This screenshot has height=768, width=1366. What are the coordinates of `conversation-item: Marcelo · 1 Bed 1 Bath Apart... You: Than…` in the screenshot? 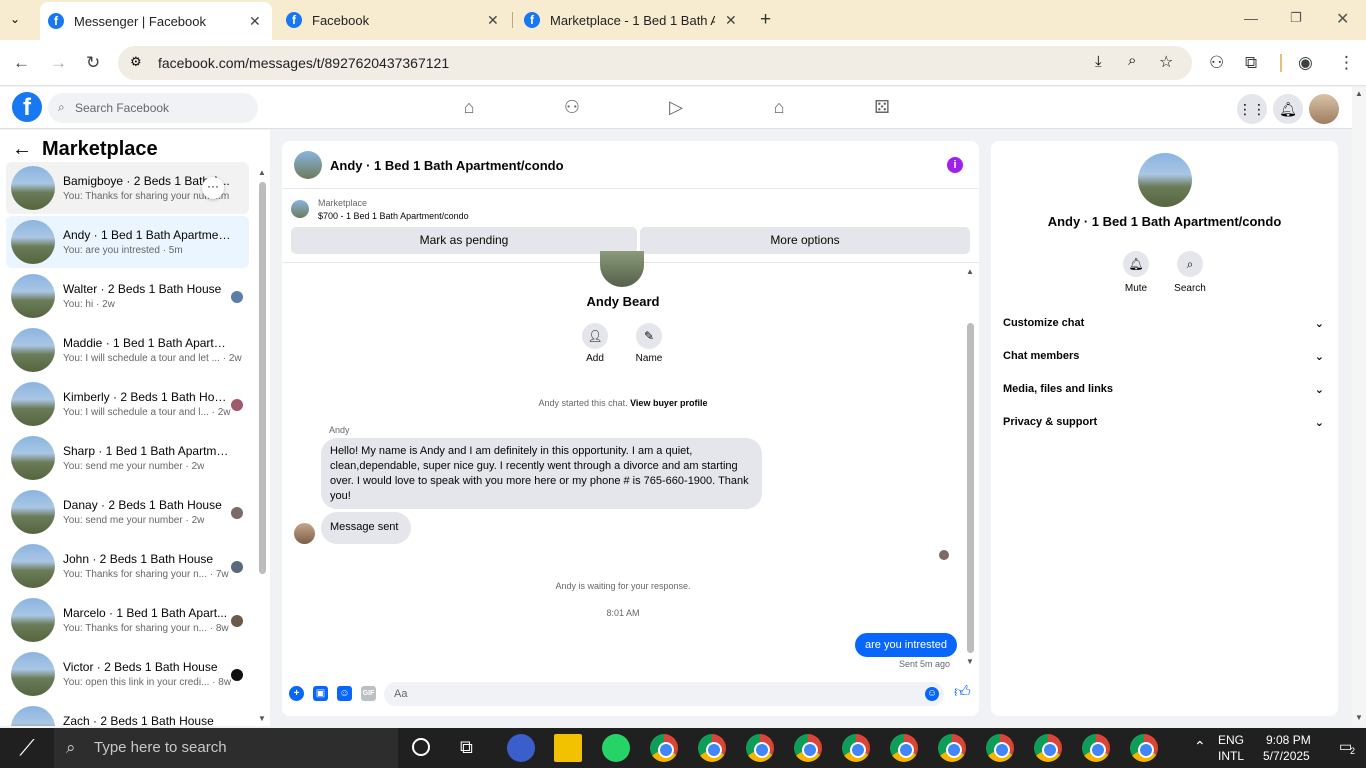 It's located at (127, 620).